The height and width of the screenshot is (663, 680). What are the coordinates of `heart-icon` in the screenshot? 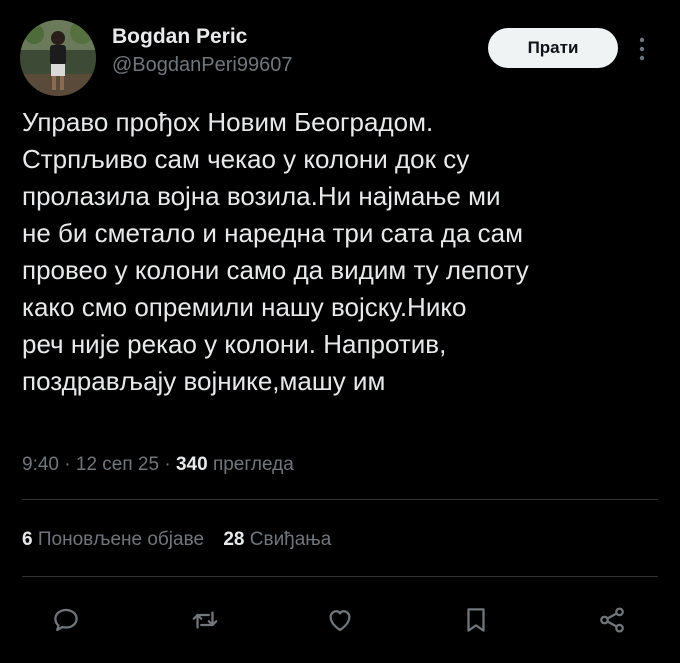 It's located at (340, 621).